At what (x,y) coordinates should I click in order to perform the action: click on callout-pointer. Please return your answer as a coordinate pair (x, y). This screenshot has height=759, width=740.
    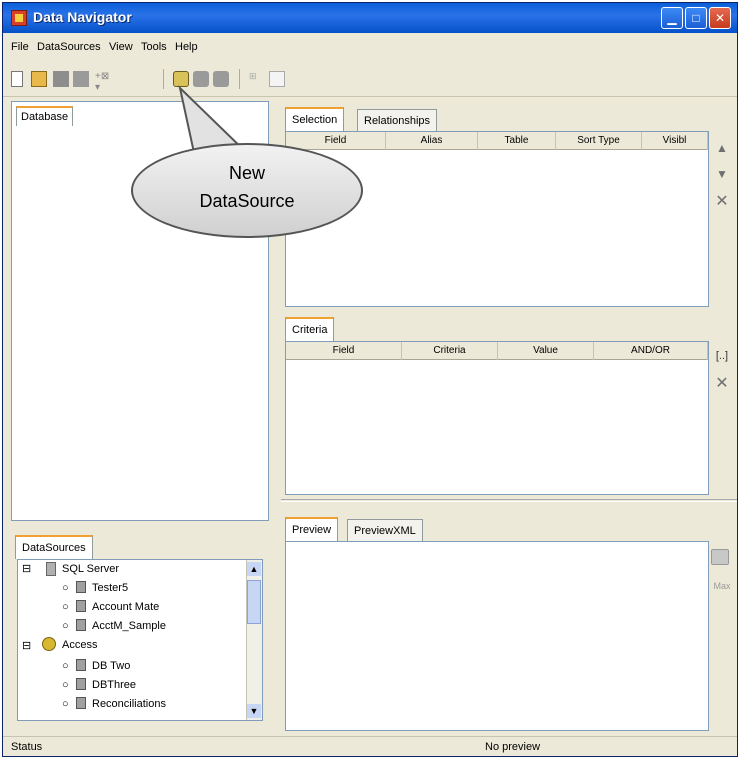
    Looking at the image, I should click on (215, 124).